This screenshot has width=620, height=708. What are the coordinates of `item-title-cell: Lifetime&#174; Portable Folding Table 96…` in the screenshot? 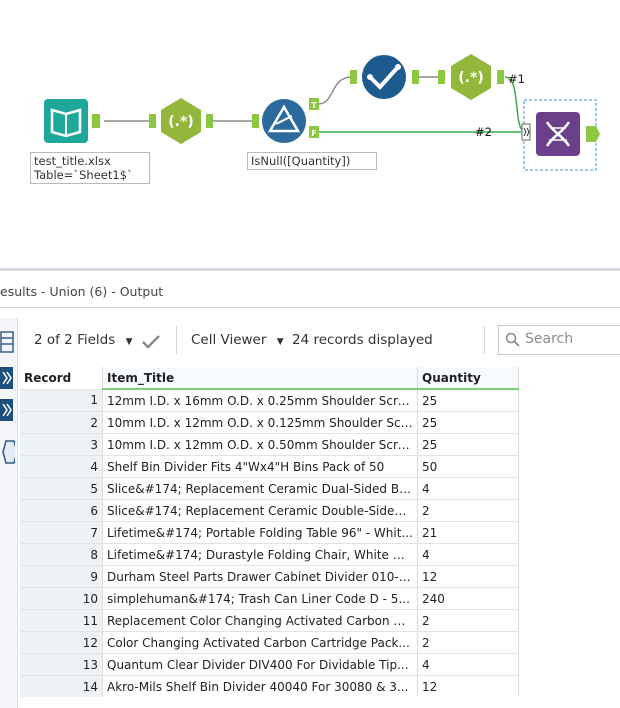 It's located at (260, 532).